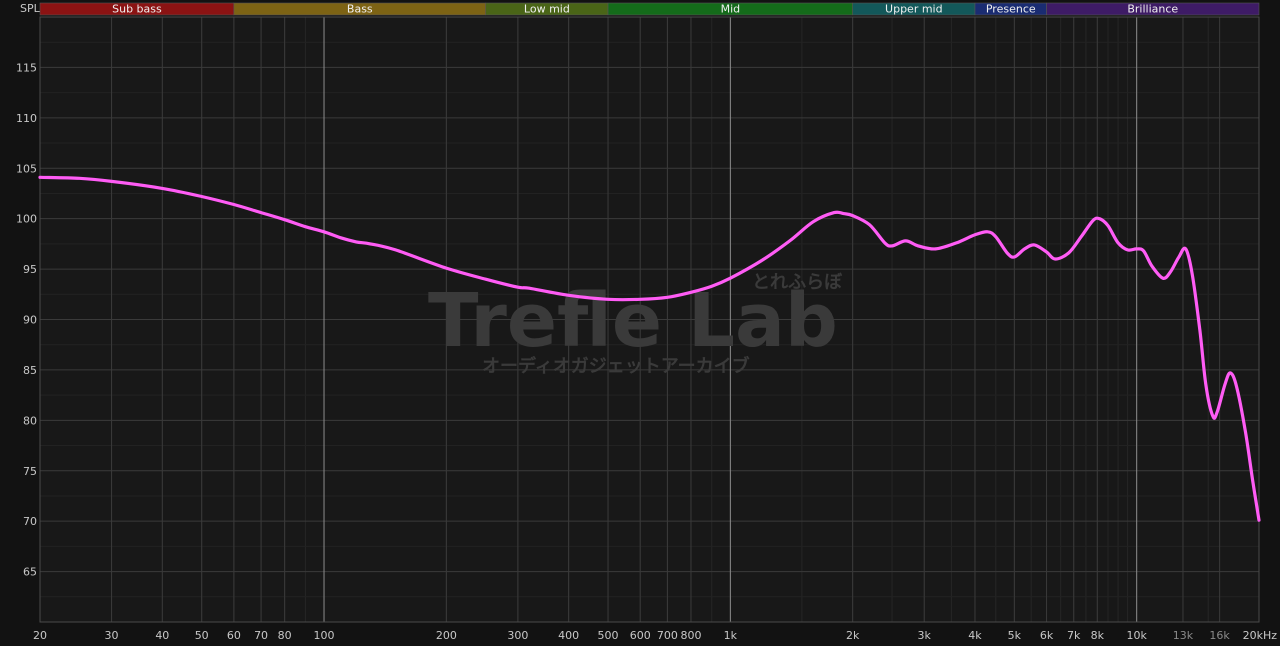 The height and width of the screenshot is (646, 1280). What do you see at coordinates (360, 9) in the screenshot?
I see `band-label: Bass` at bounding box center [360, 9].